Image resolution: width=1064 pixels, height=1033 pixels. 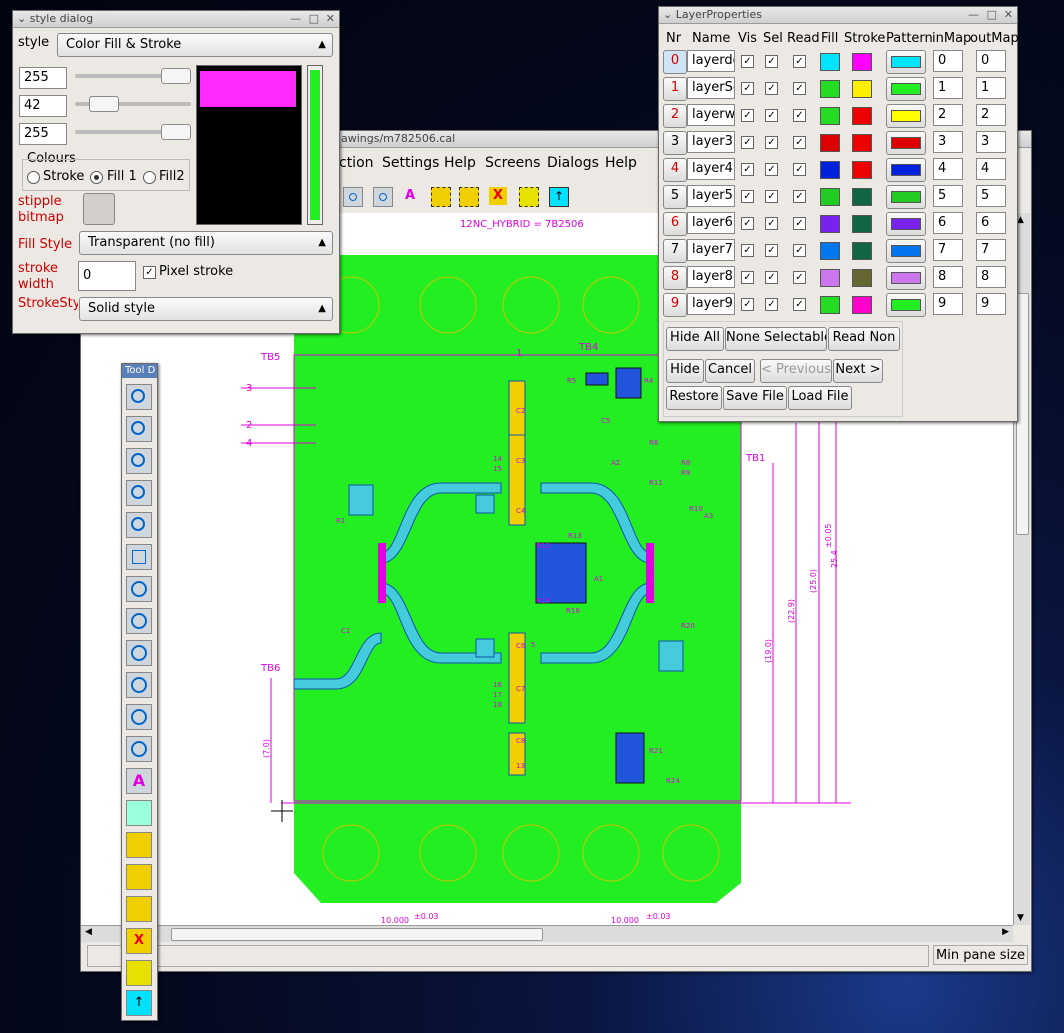 I want to click on layer-outmap-field: 6, so click(x=991, y=223).